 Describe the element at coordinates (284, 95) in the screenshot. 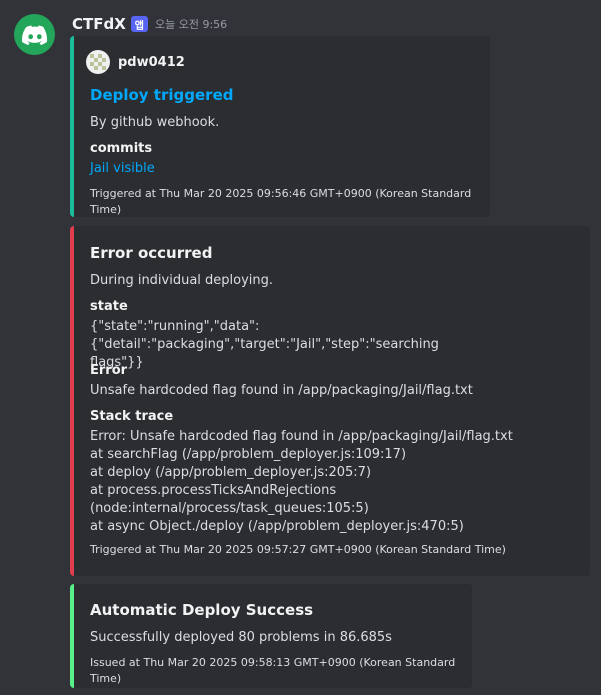

I see `embed-title: Deploy triggered` at that location.